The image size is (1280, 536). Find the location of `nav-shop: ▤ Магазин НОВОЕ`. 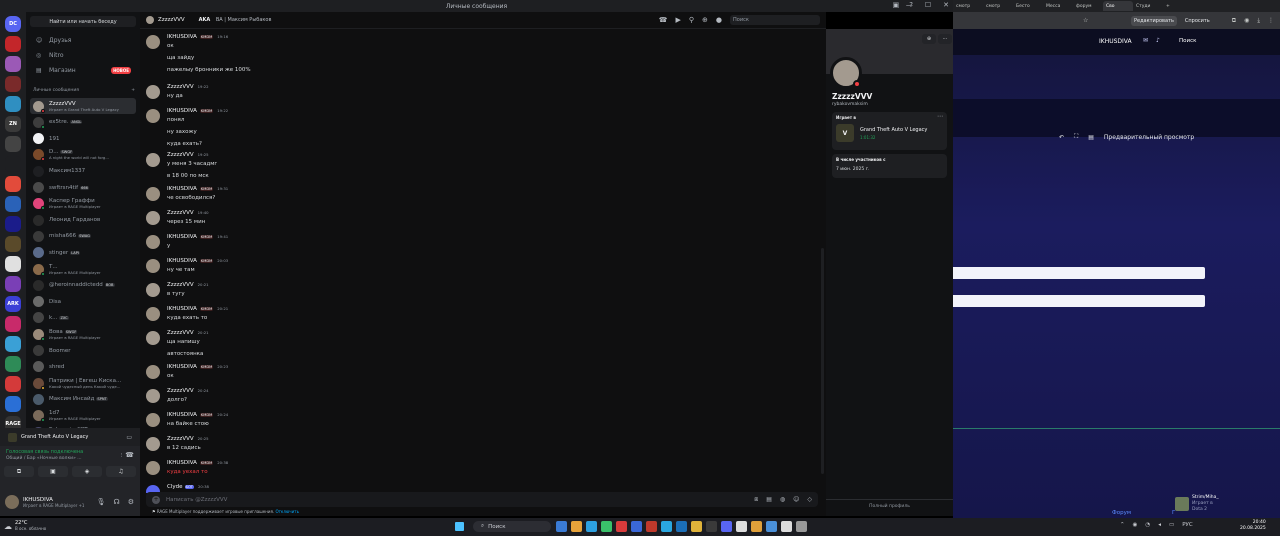

nav-shop: ▤ Магазин НОВОЕ is located at coordinates (83, 70).